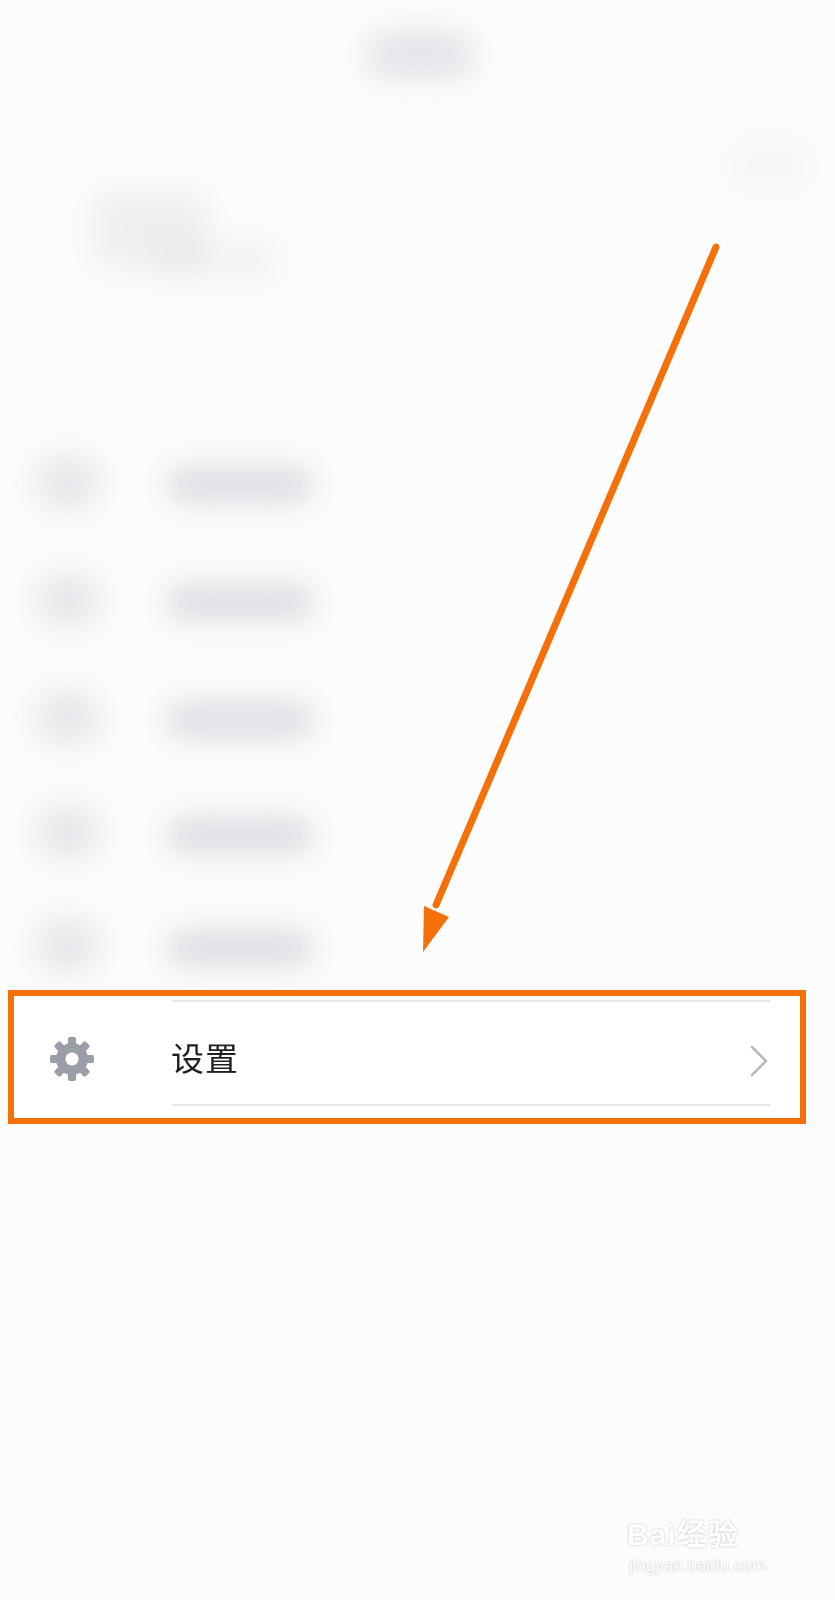  I want to click on blurred-username, so click(215, 260).